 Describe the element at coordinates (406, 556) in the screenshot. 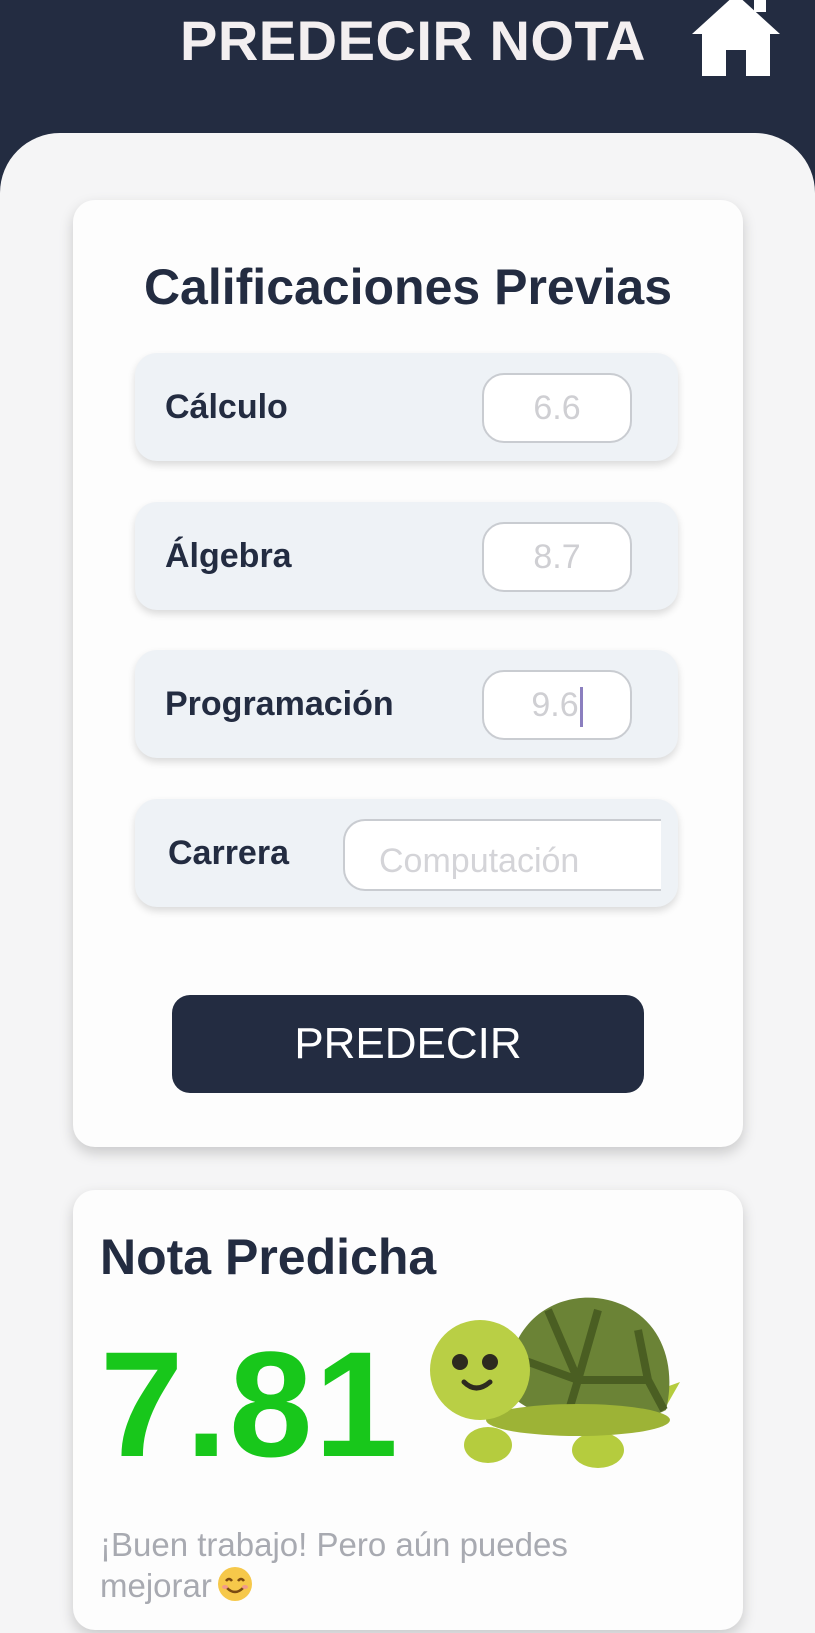

I see `grade-row-algebra: Álgebra 8.7` at that location.